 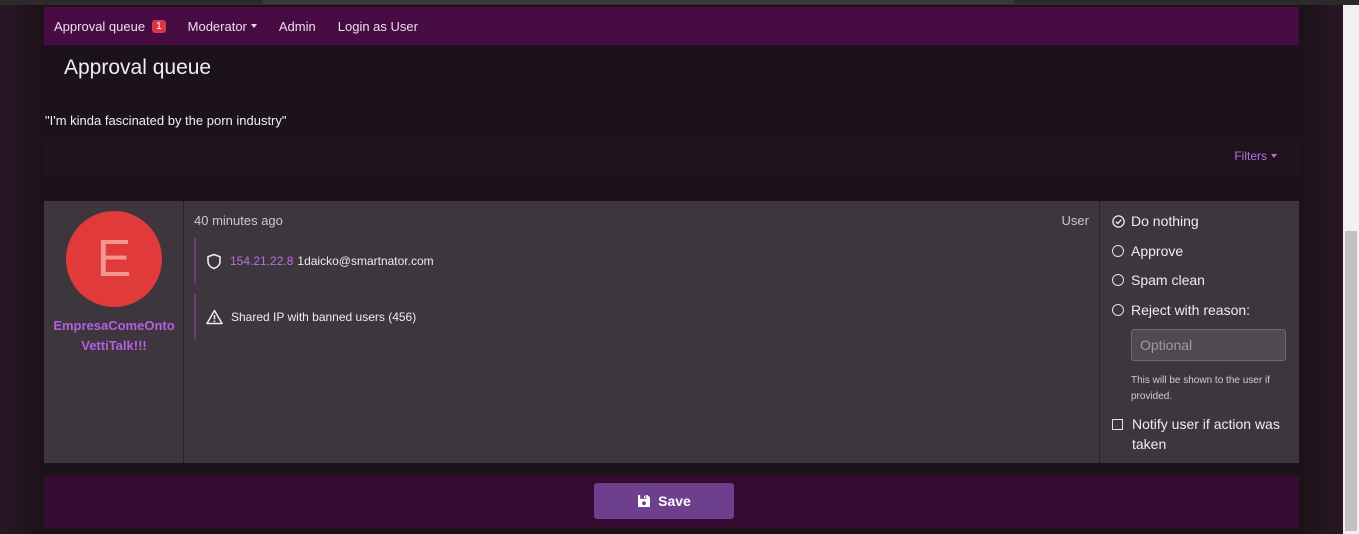 What do you see at coordinates (638, 2) in the screenshot?
I see `browser-top-line-highlight` at bounding box center [638, 2].